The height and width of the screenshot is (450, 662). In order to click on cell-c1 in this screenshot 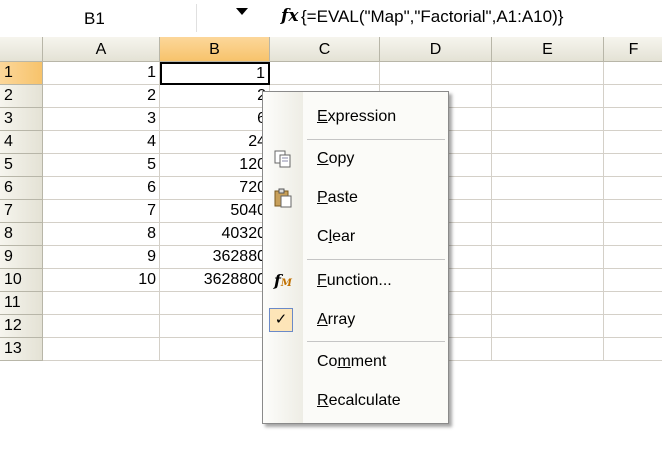, I will do `click(325, 73)`.